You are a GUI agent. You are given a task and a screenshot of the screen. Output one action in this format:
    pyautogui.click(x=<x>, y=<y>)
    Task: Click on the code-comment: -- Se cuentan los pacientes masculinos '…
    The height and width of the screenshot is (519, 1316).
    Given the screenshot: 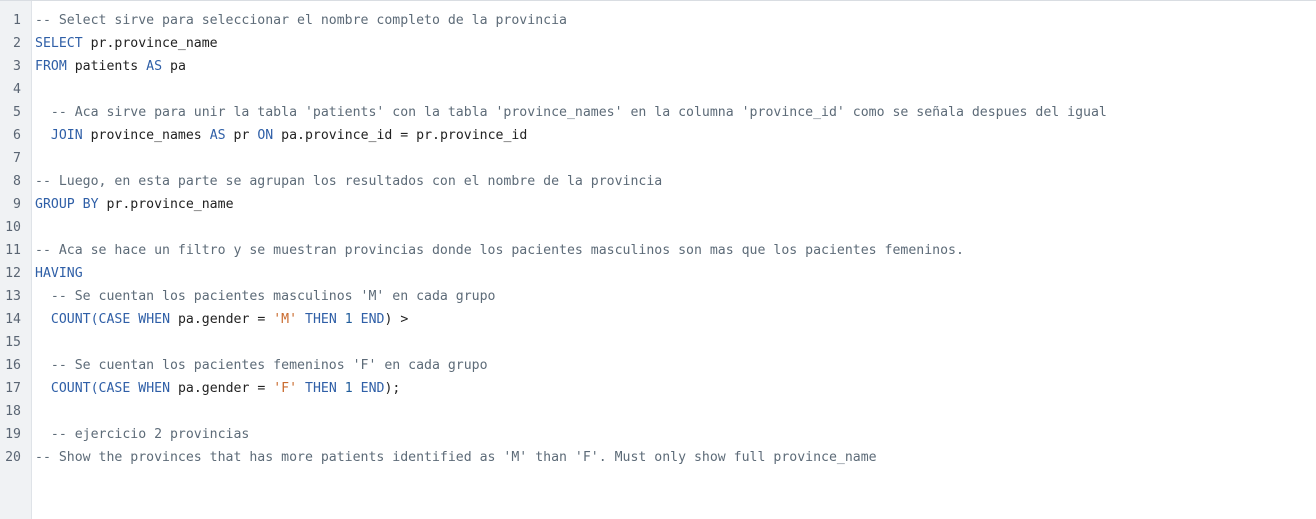 What is the action you would take?
    pyautogui.click(x=265, y=296)
    